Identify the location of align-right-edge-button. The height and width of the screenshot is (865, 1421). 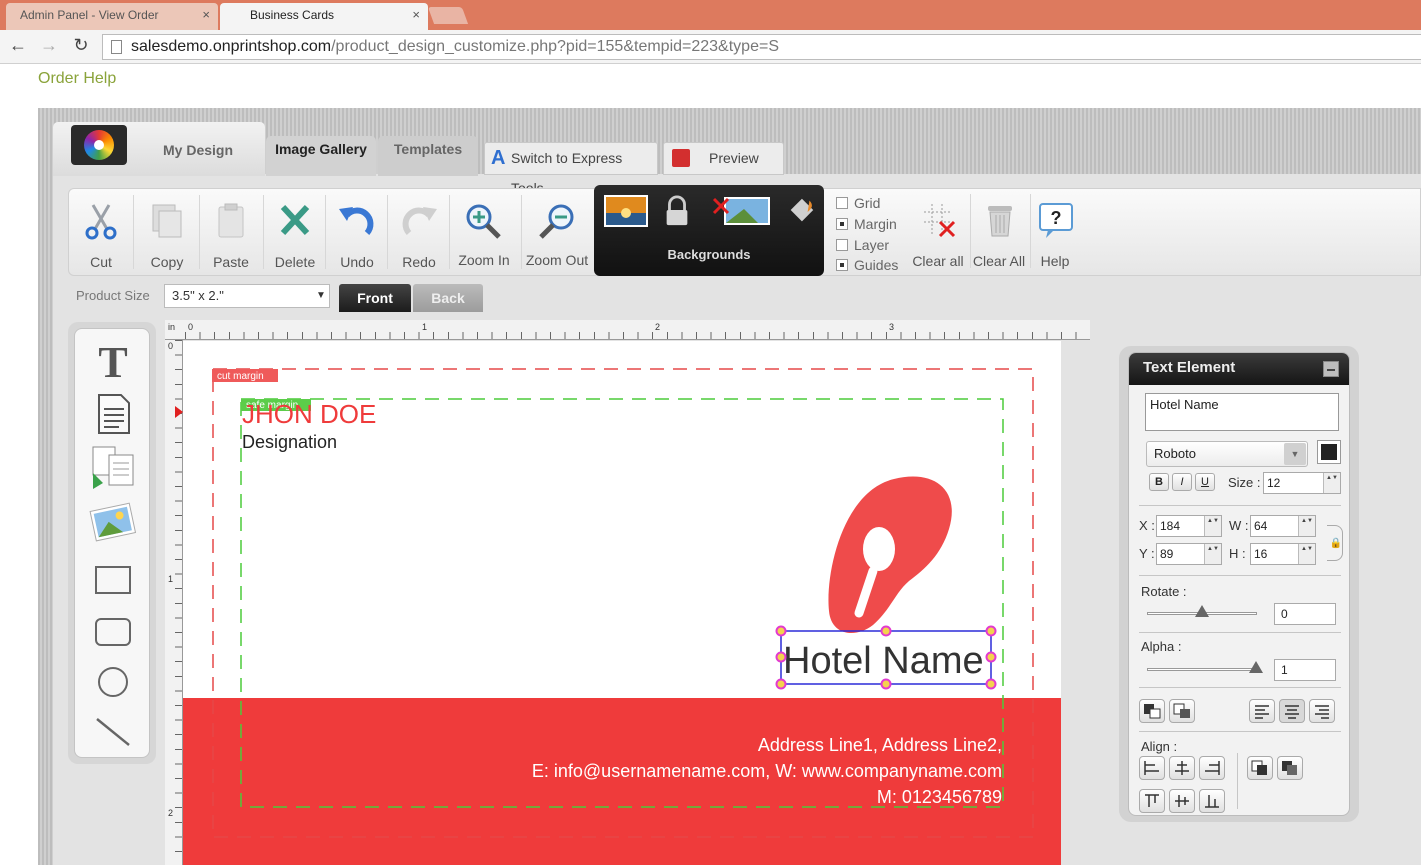
(1212, 768).